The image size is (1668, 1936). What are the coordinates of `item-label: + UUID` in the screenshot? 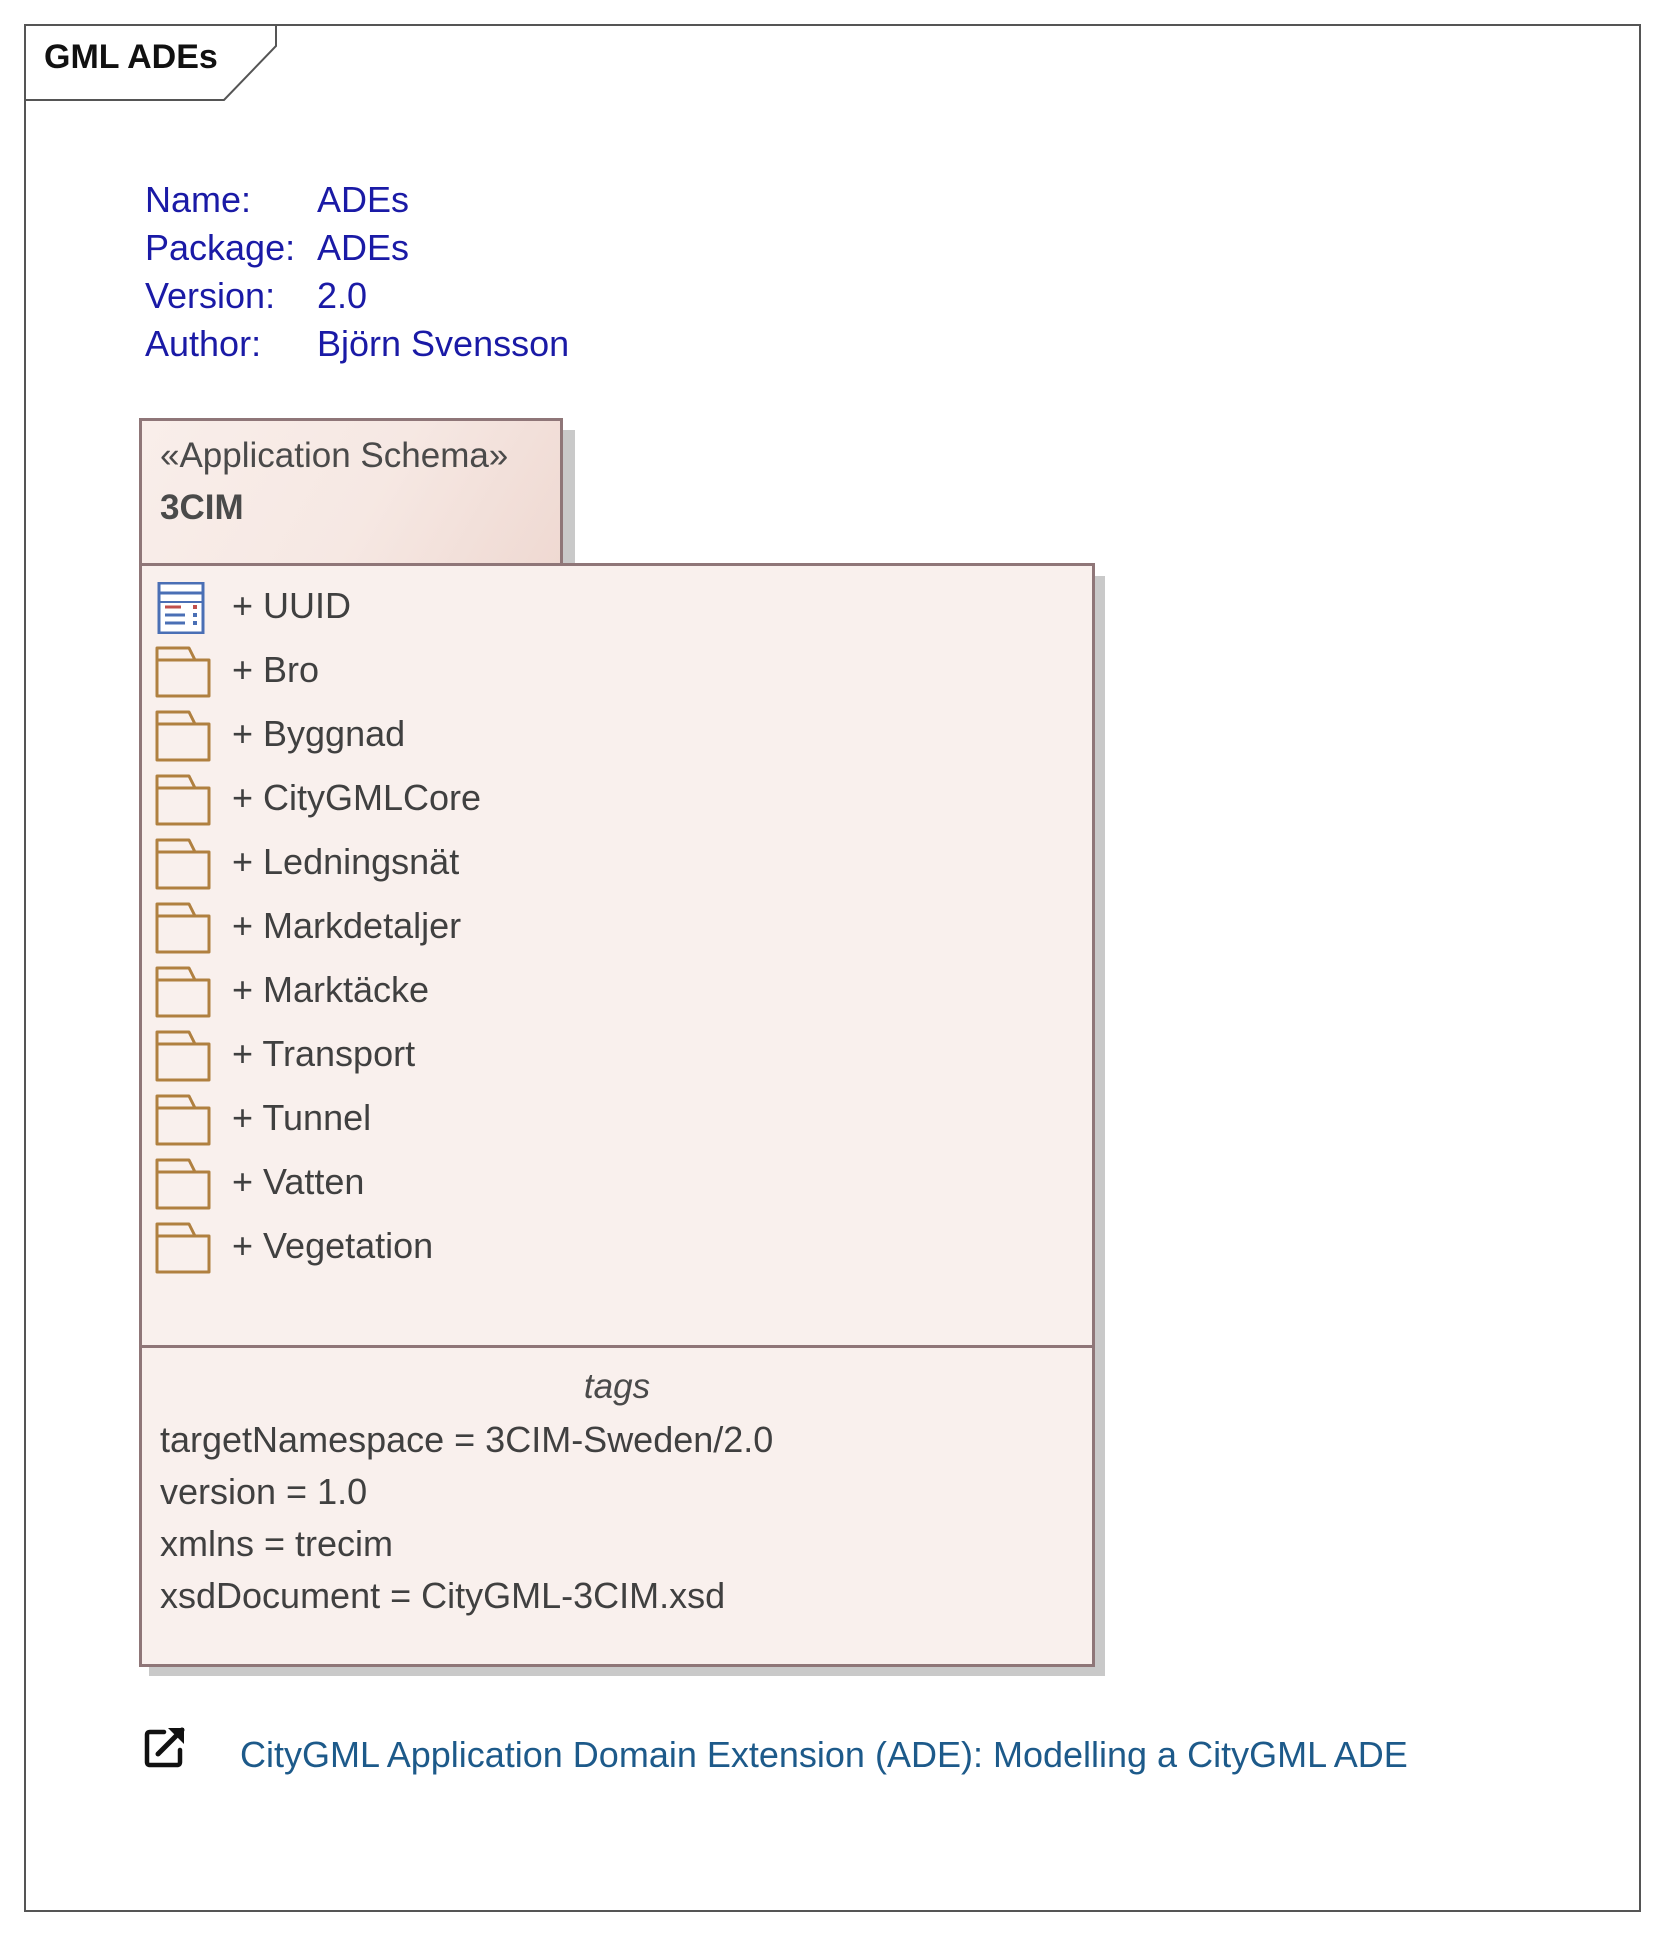 It's located at (292, 605).